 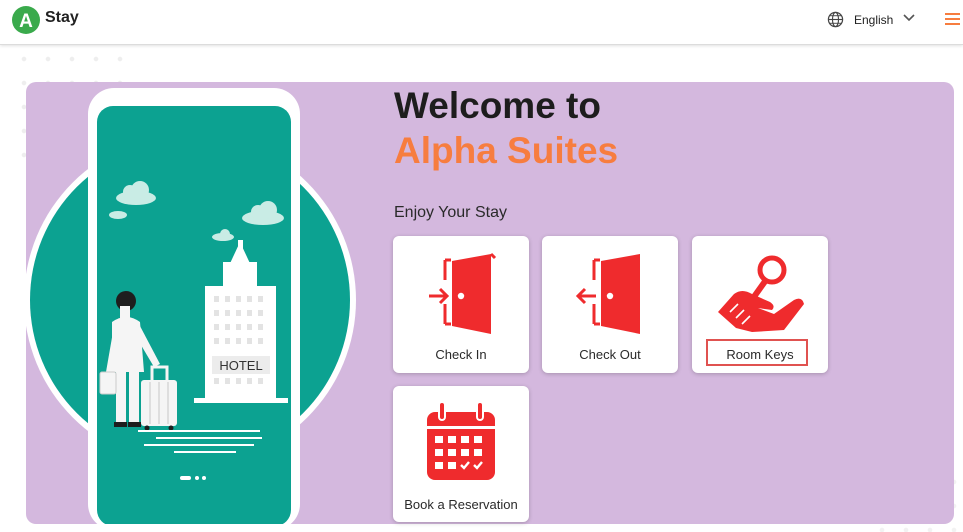 I want to click on book-reservation-label: Book a Reservation, so click(x=461, y=504).